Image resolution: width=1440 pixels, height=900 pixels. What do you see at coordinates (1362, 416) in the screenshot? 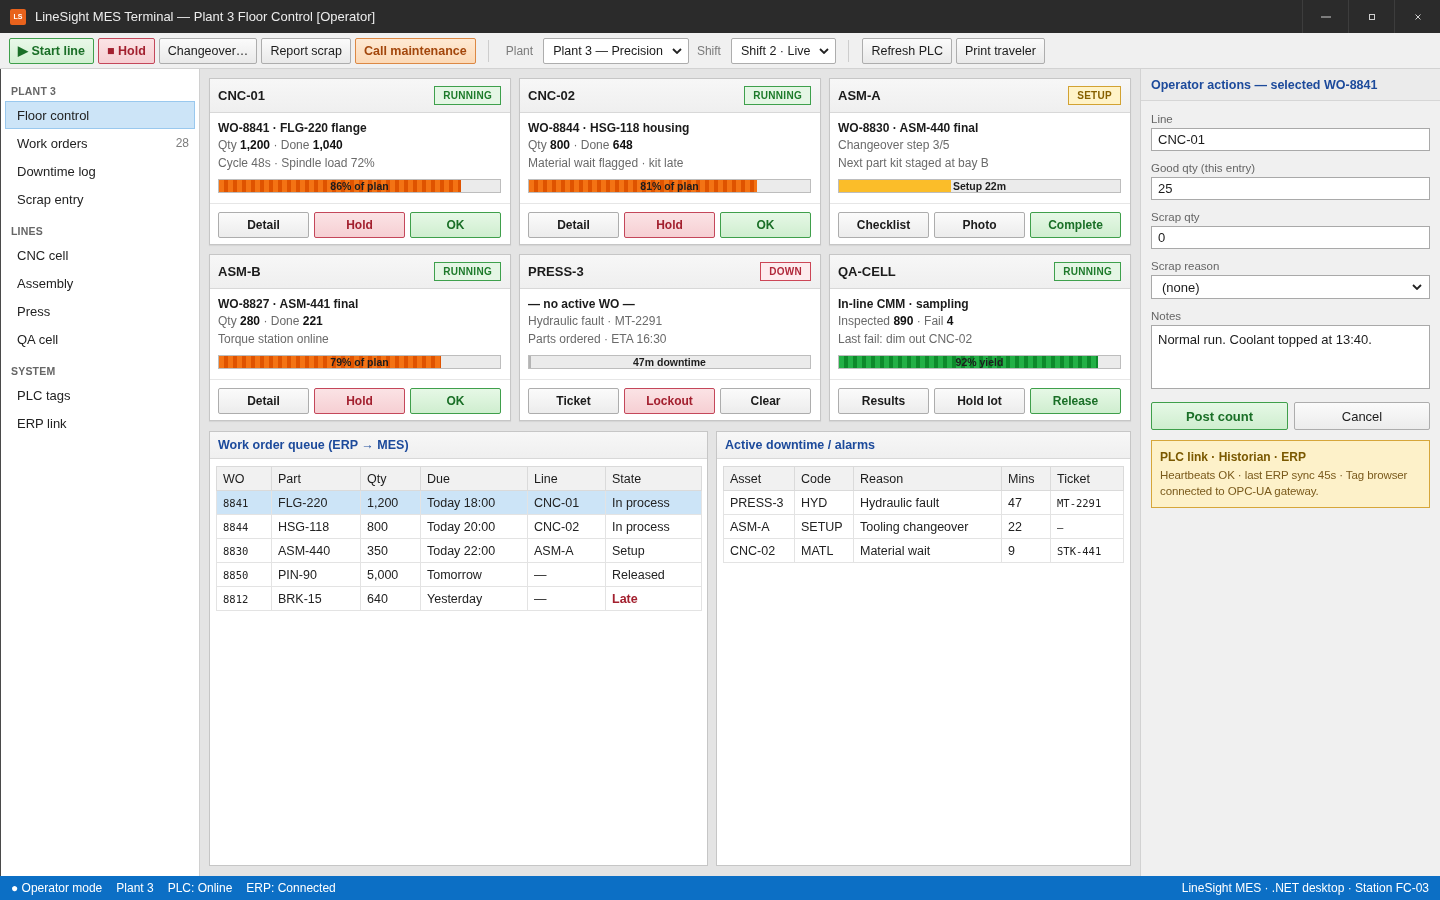
I see `form-button: Cancel` at bounding box center [1362, 416].